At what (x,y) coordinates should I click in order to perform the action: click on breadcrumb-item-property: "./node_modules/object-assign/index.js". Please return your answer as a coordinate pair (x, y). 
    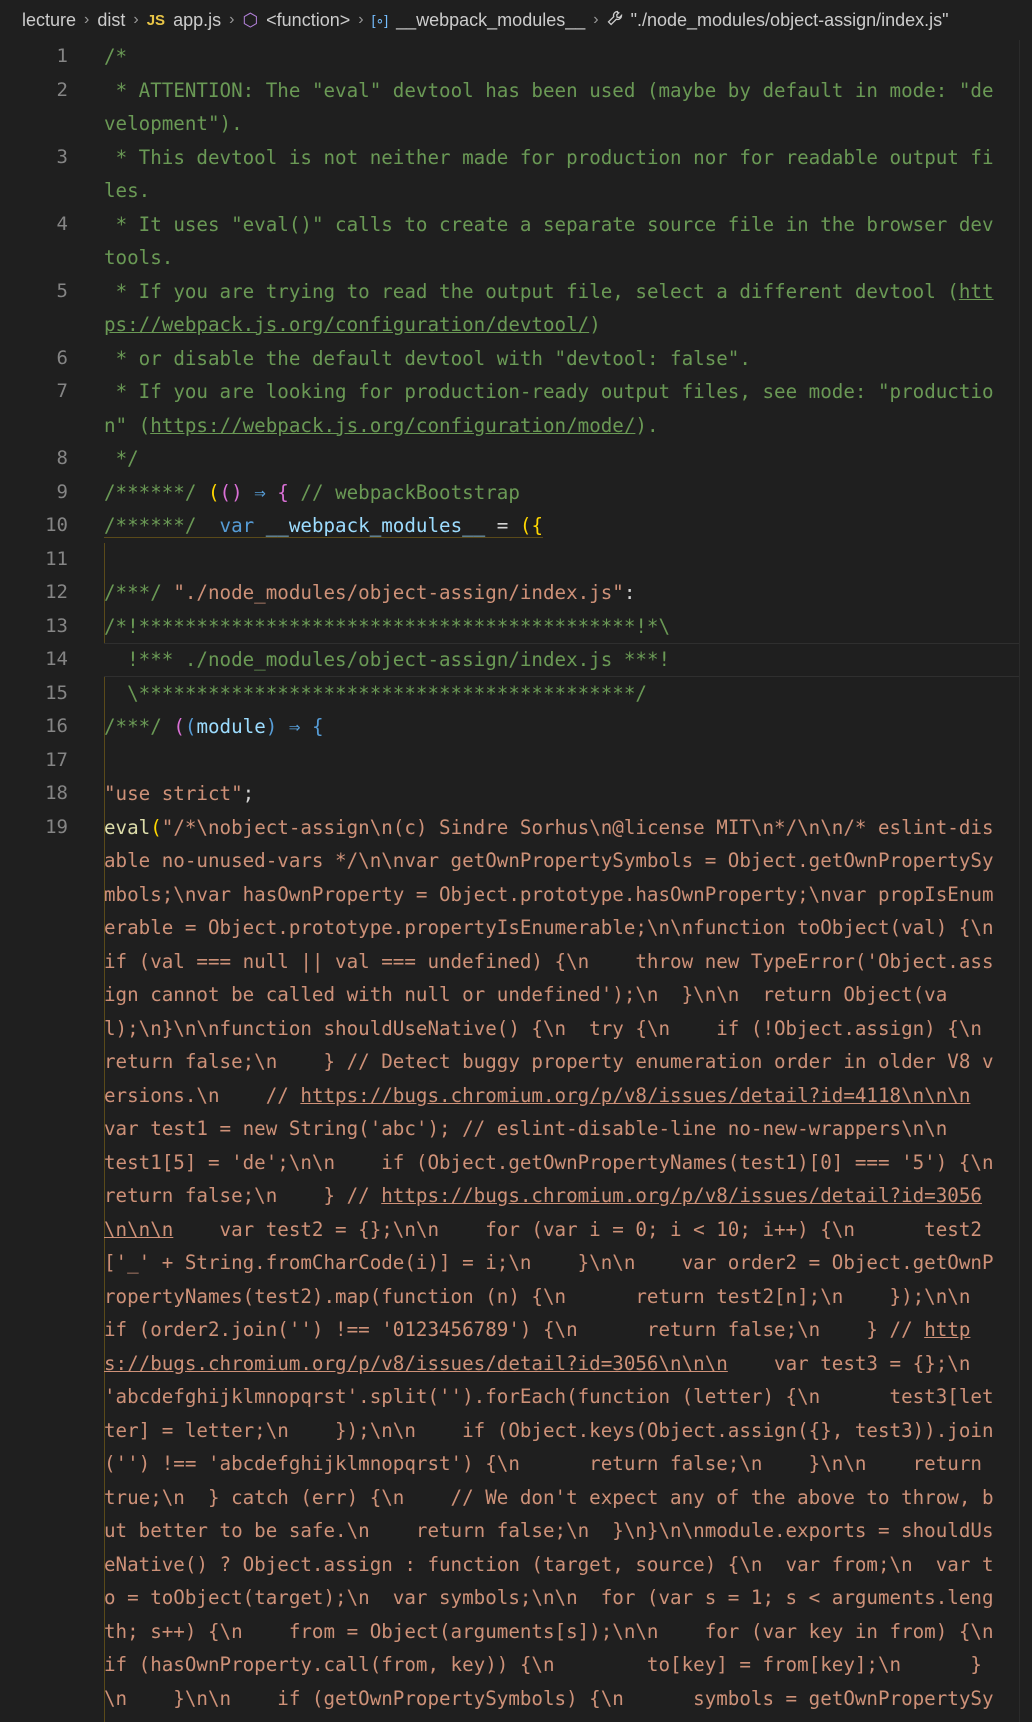
    Looking at the image, I should click on (778, 20).